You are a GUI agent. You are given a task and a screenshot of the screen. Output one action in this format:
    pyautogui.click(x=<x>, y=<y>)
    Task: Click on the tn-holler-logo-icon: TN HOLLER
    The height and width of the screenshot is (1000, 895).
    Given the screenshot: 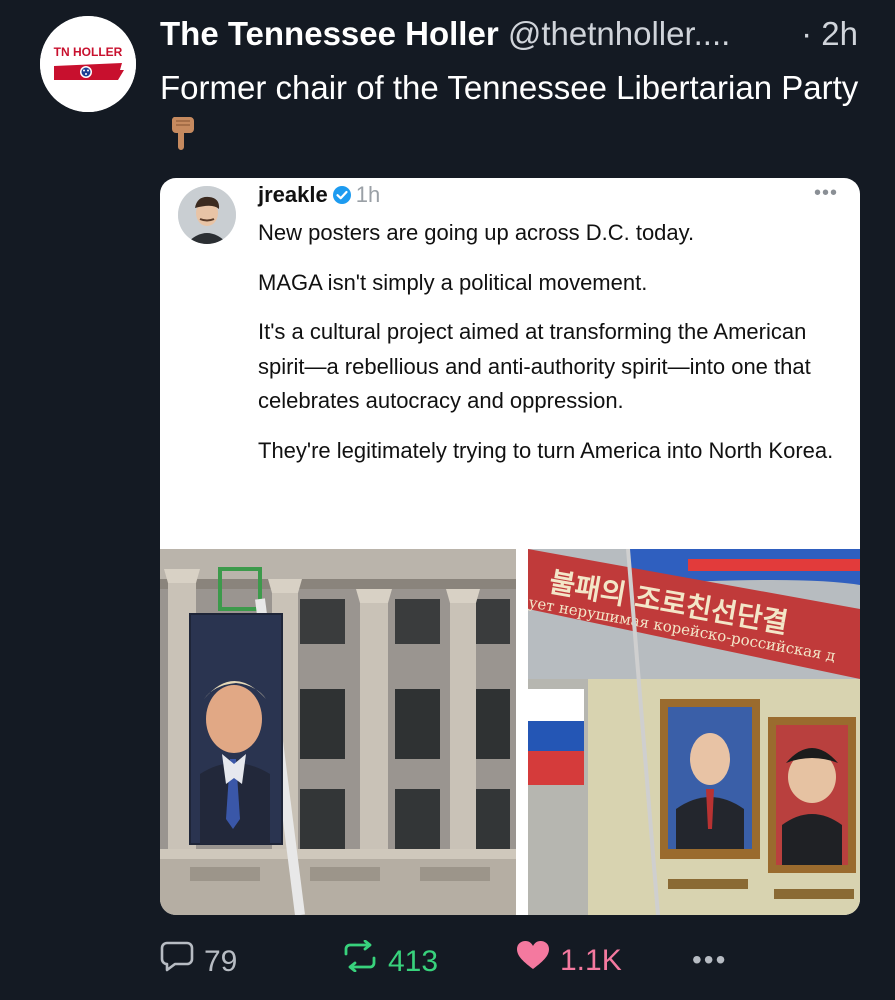 What is the action you would take?
    pyautogui.click(x=88, y=64)
    